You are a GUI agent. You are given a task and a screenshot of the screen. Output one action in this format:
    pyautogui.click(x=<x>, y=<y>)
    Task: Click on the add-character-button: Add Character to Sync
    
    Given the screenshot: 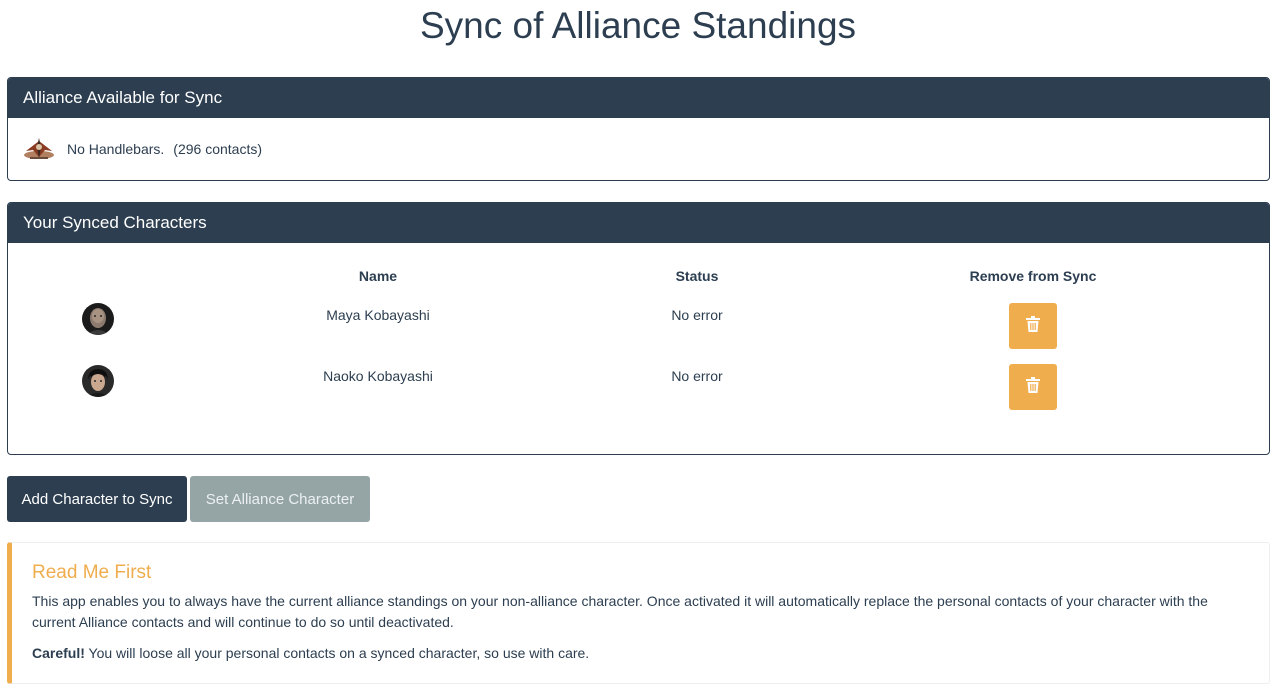 What is the action you would take?
    pyautogui.click(x=97, y=499)
    